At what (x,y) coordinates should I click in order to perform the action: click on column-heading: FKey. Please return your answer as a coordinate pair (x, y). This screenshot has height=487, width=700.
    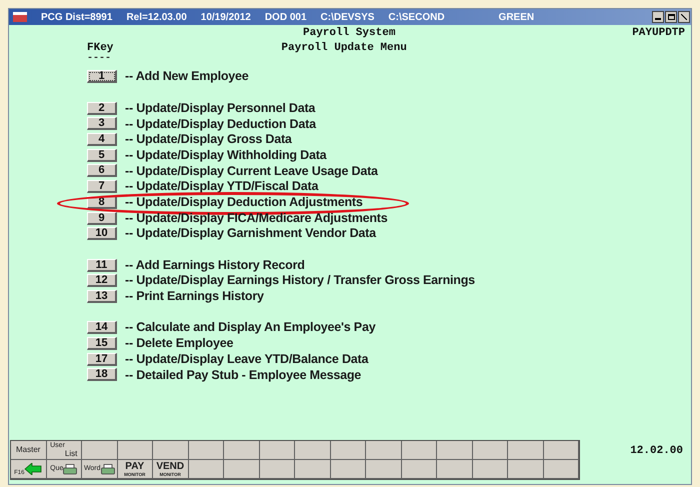
    Looking at the image, I should click on (100, 48).